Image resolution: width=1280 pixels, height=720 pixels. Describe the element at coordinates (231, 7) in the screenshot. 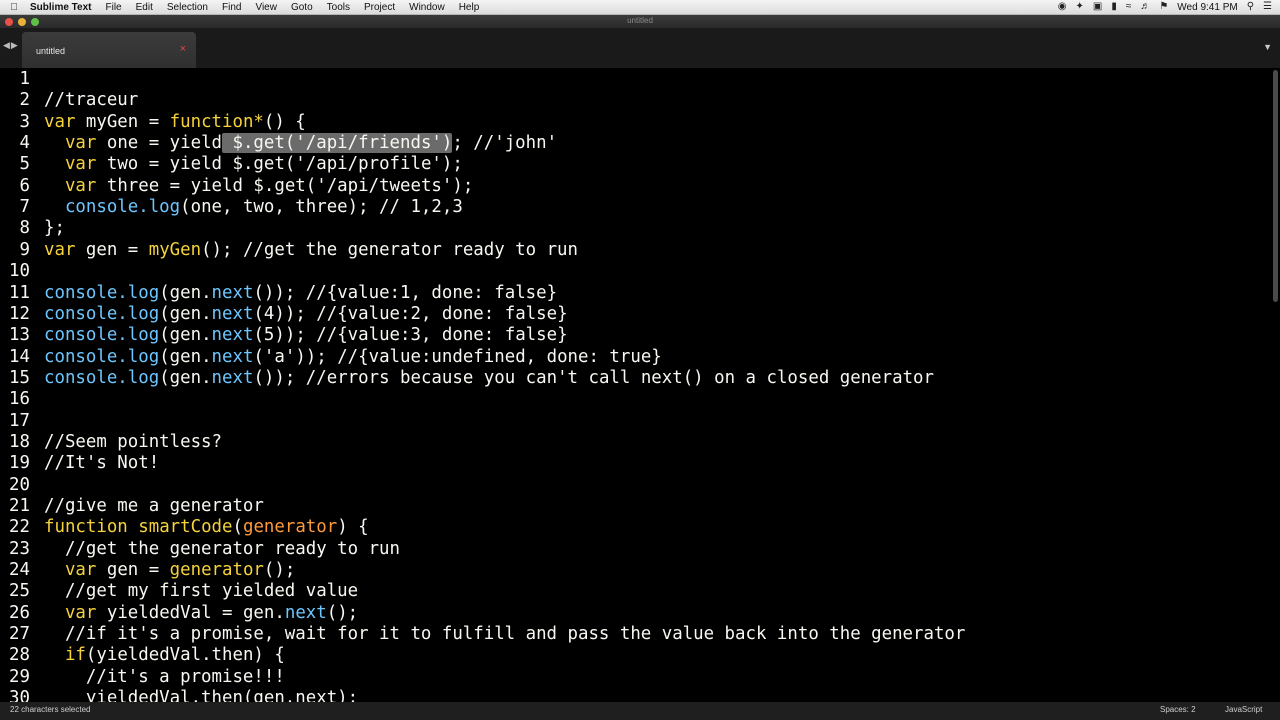

I see `menu-find: Find` at that location.